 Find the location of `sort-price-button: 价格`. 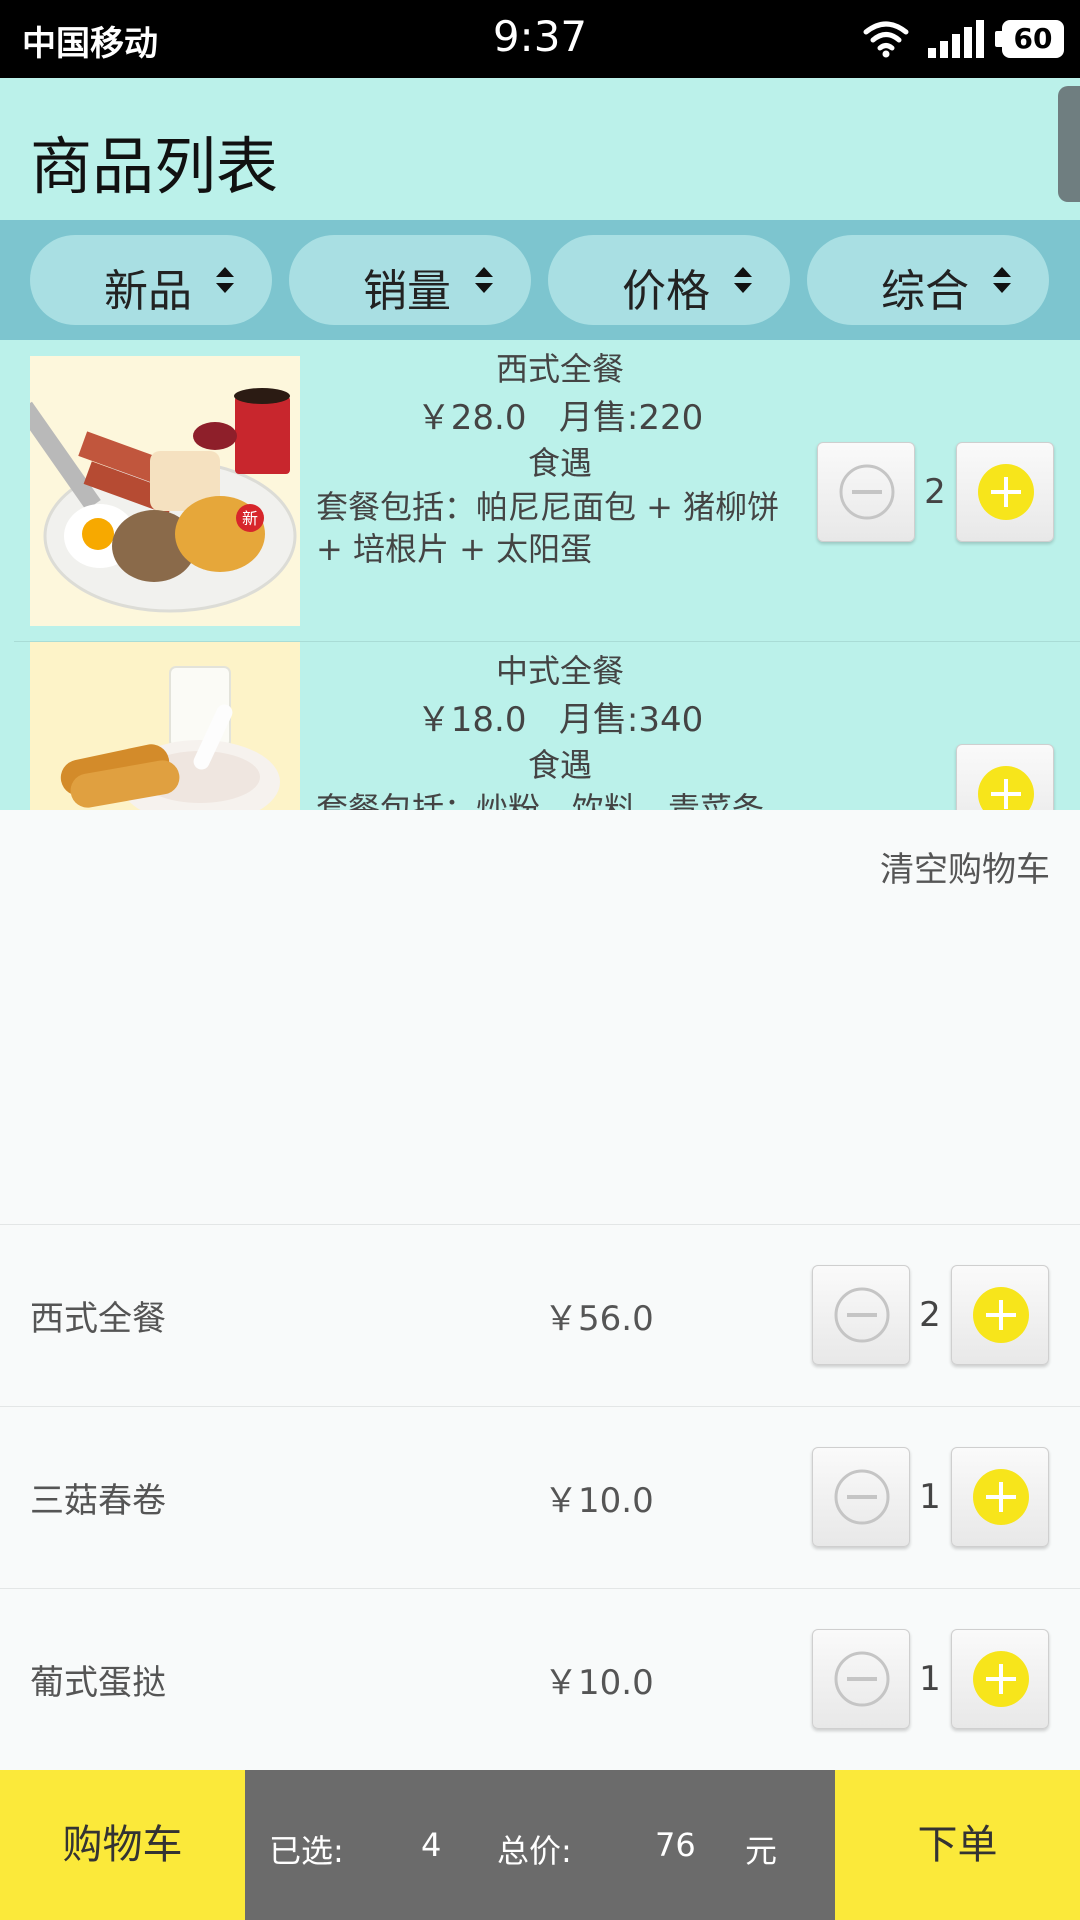

sort-price-button: 价格 is located at coordinates (669, 280).